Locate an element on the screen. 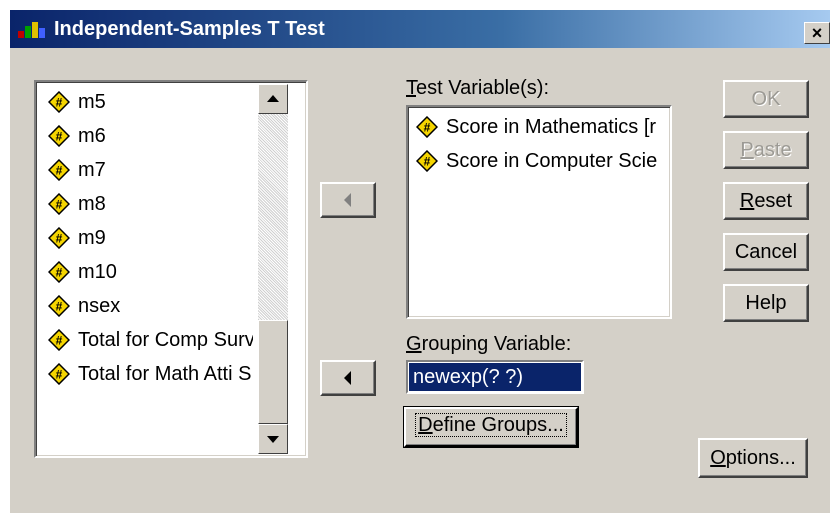 Image resolution: width=830 pixels, height=513 pixels. list-item: m9 is located at coordinates (150, 238).